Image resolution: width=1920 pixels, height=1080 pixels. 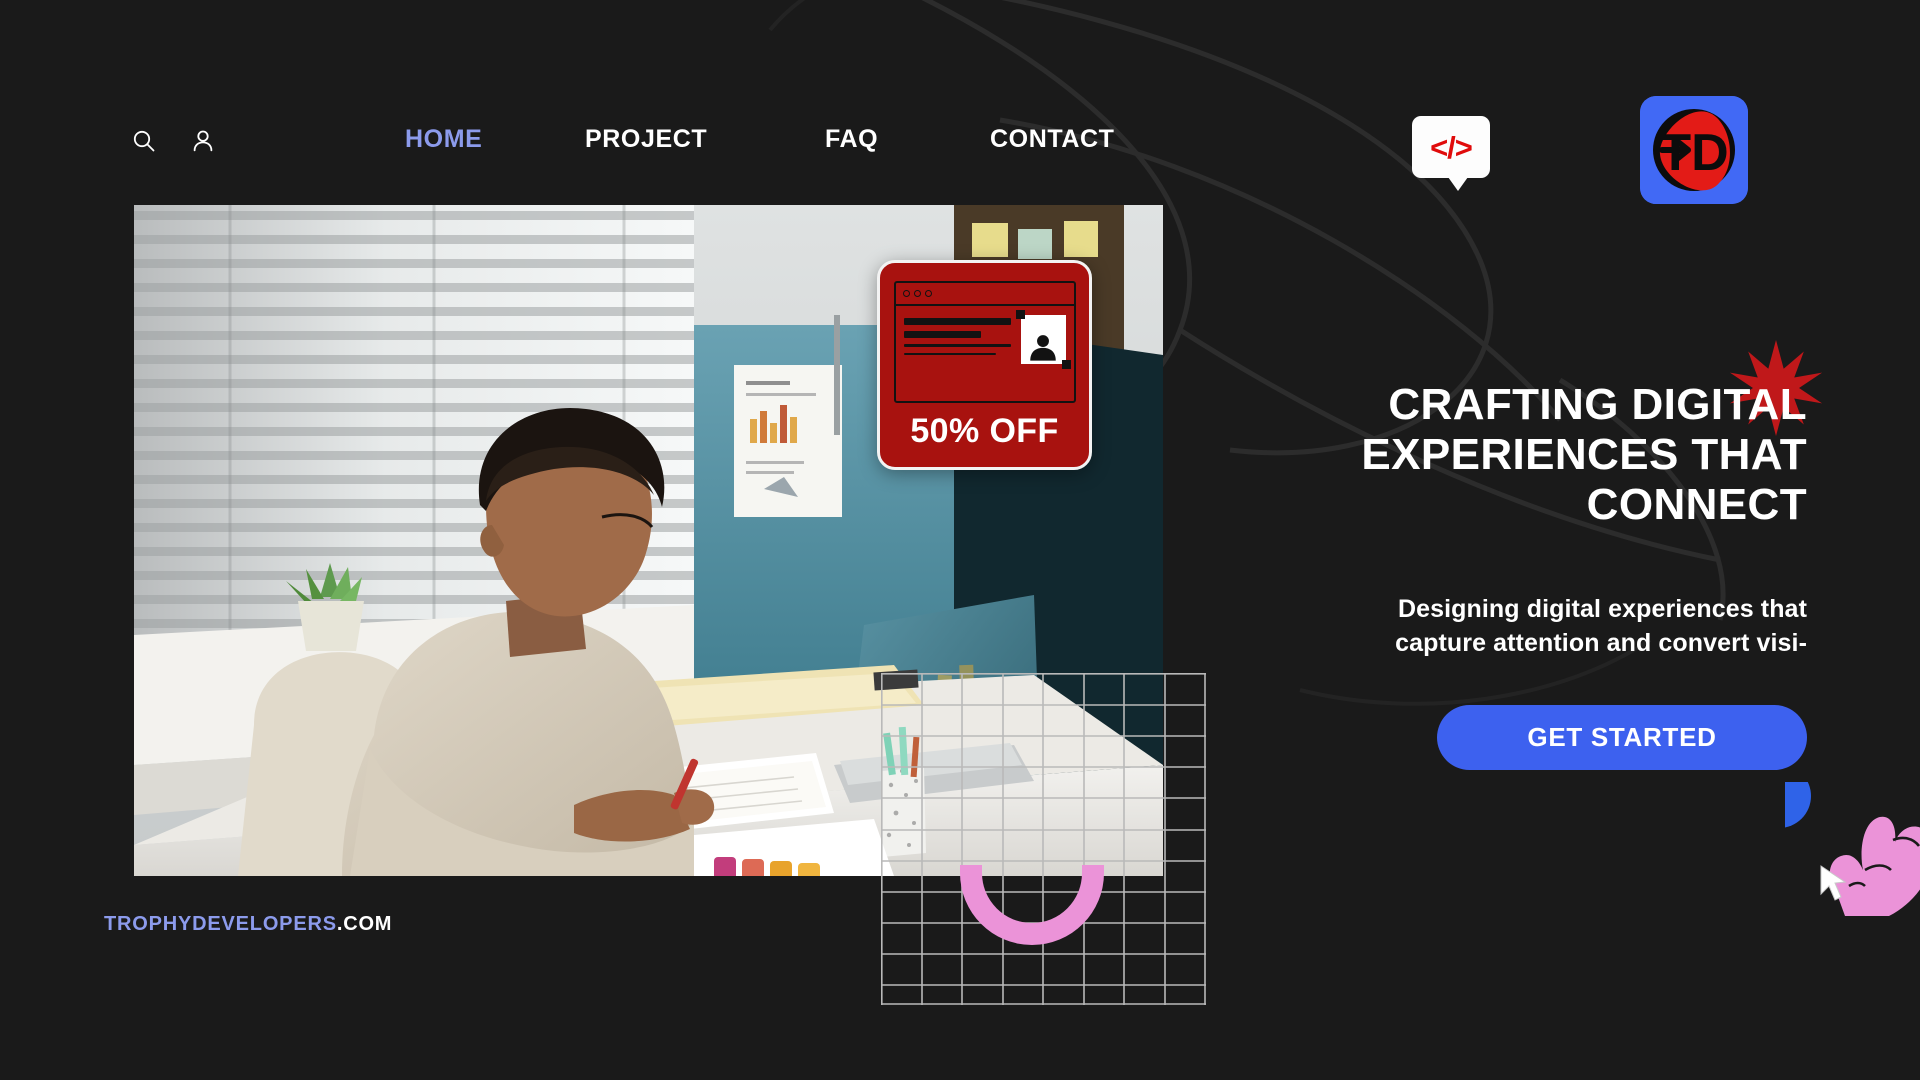 What do you see at coordinates (173, 141) in the screenshot?
I see `nav-icon-group` at bounding box center [173, 141].